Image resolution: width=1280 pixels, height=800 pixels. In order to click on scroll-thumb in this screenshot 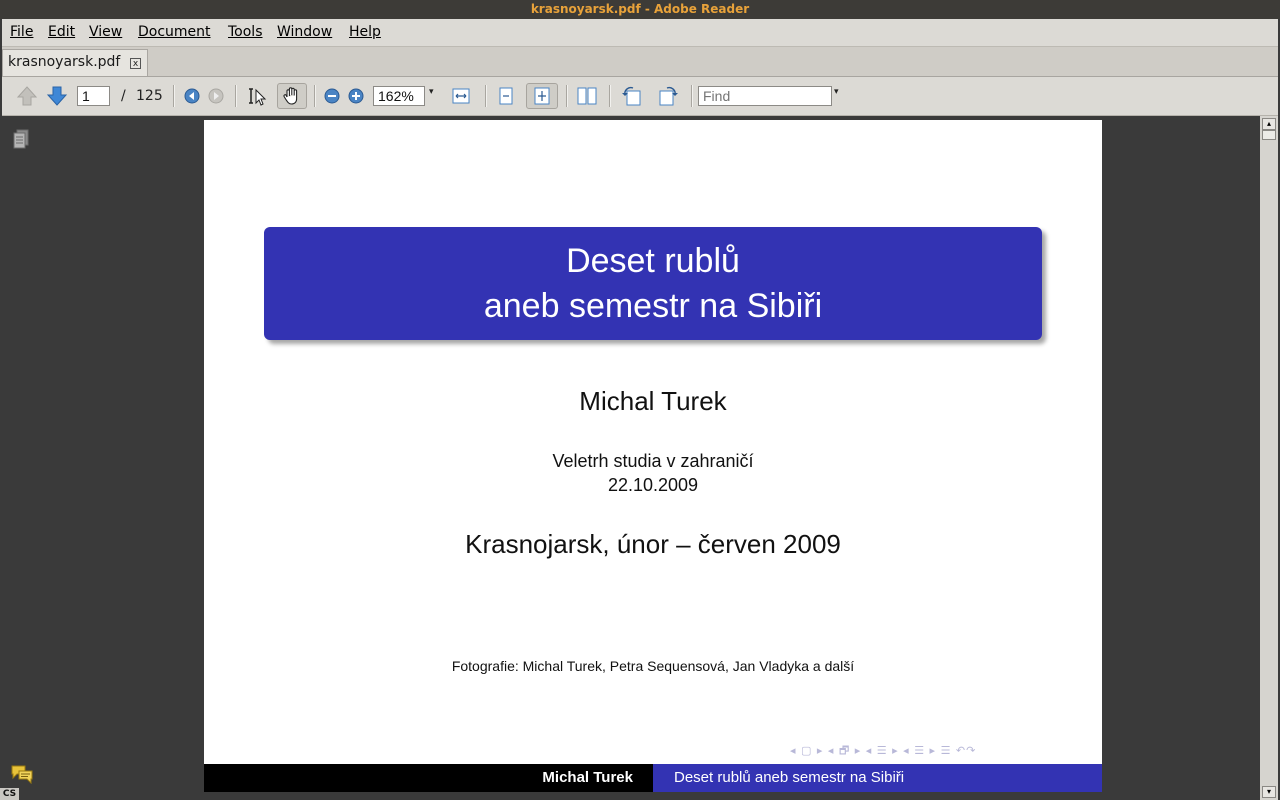, I will do `click(1269, 135)`.